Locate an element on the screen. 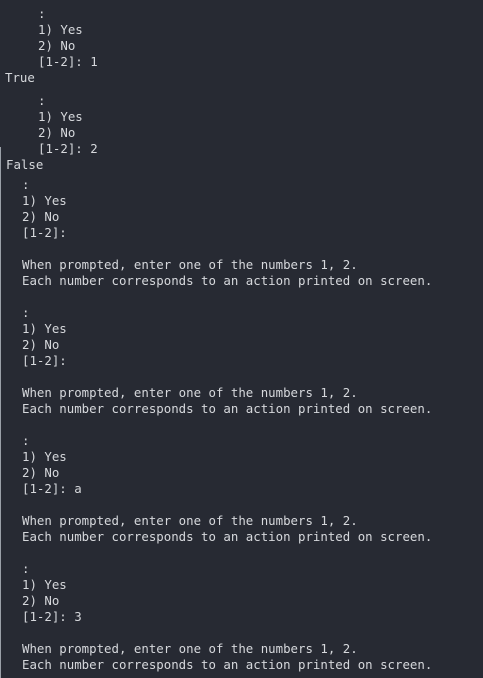 The image size is (483, 678). result-output: True is located at coordinates (20, 77).